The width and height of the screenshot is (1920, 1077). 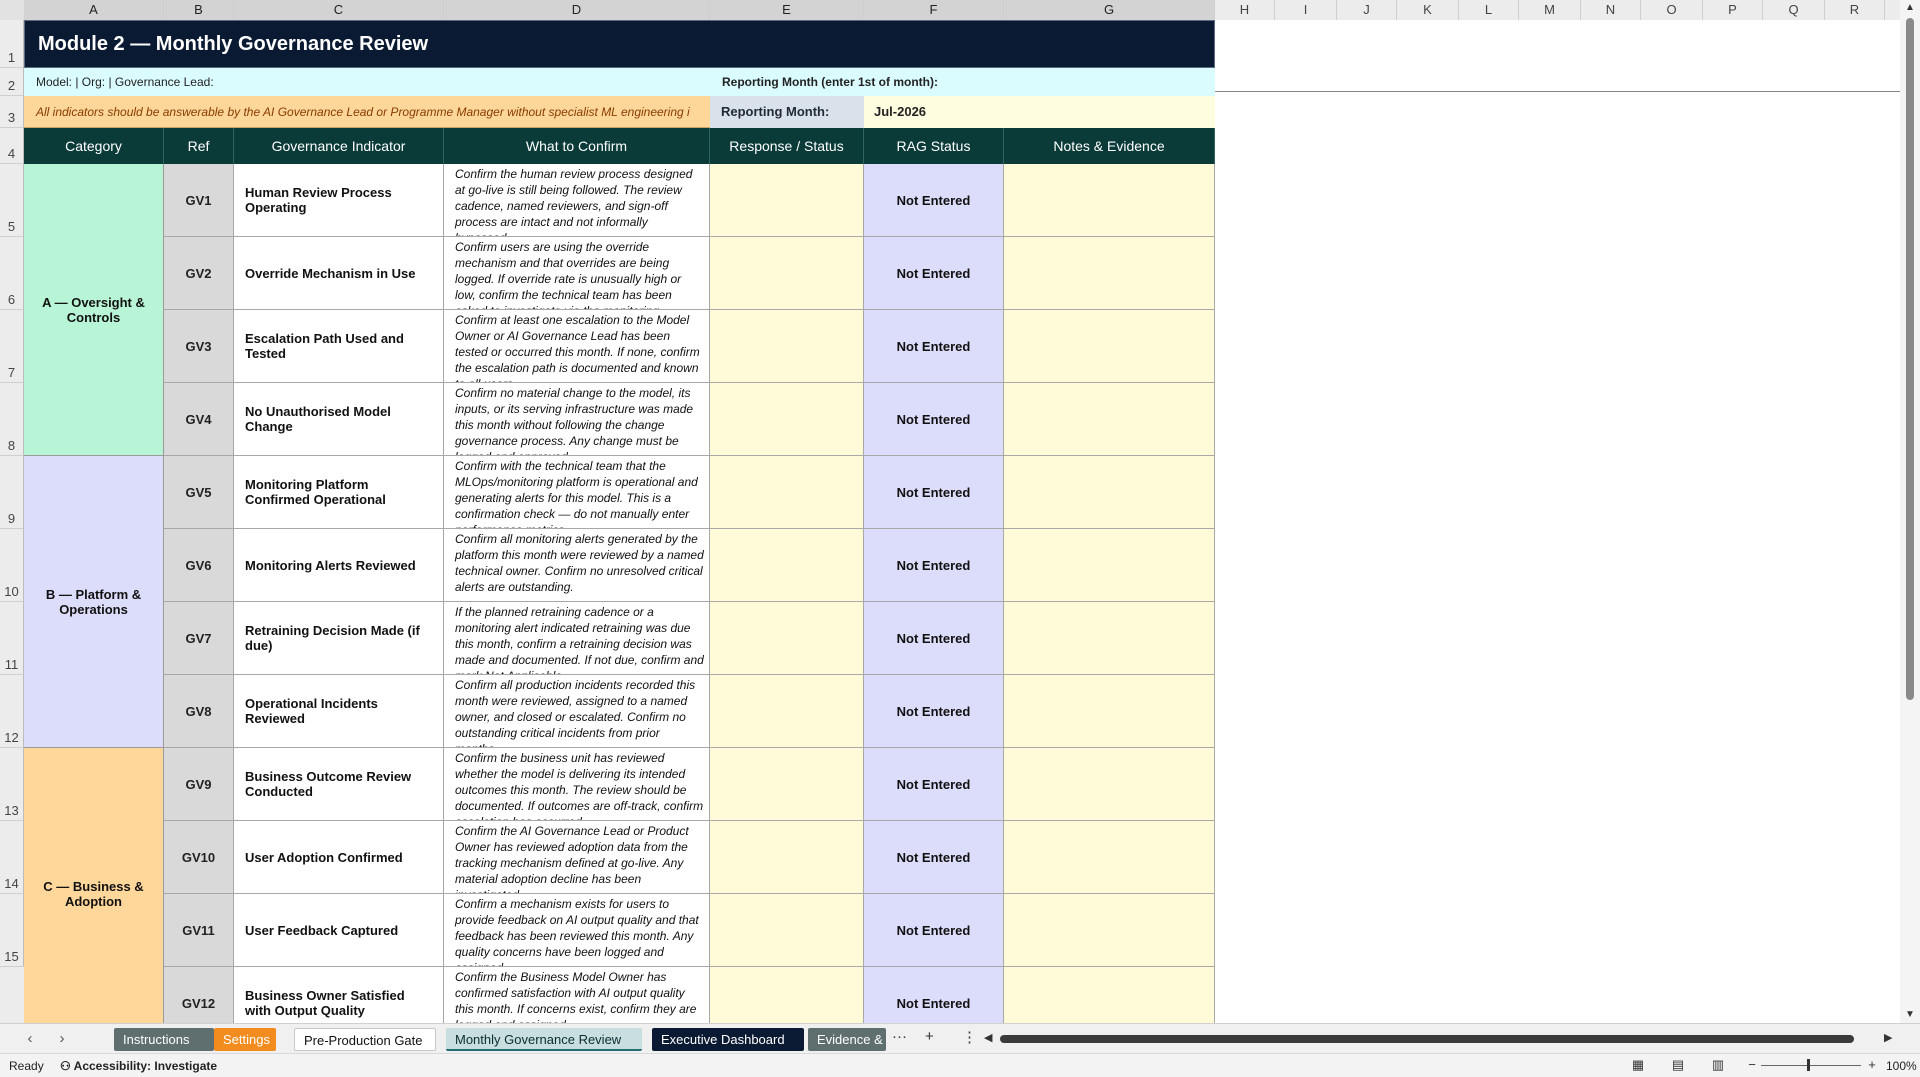 What do you see at coordinates (1888, 1037) in the screenshot?
I see `scroll-right-icon: ▶` at bounding box center [1888, 1037].